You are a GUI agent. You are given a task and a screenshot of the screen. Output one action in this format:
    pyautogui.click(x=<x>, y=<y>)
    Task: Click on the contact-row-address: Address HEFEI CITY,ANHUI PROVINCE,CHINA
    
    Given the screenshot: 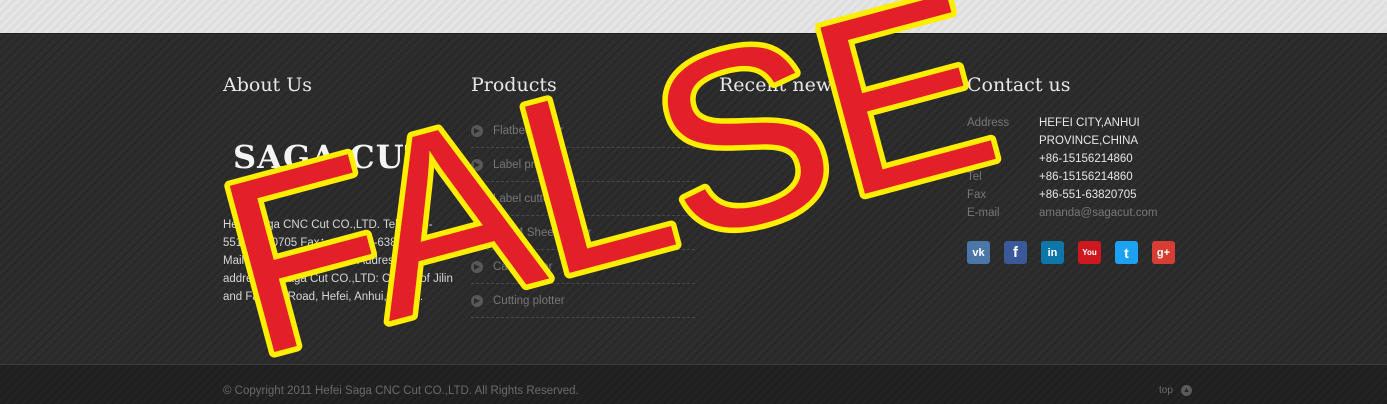 What is the action you would take?
    pyautogui.click(x=1077, y=132)
    